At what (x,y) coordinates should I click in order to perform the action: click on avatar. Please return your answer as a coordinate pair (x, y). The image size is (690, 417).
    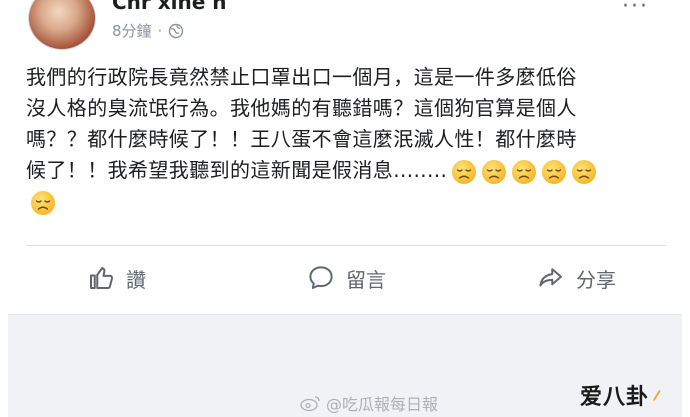
    Looking at the image, I should click on (62, 25).